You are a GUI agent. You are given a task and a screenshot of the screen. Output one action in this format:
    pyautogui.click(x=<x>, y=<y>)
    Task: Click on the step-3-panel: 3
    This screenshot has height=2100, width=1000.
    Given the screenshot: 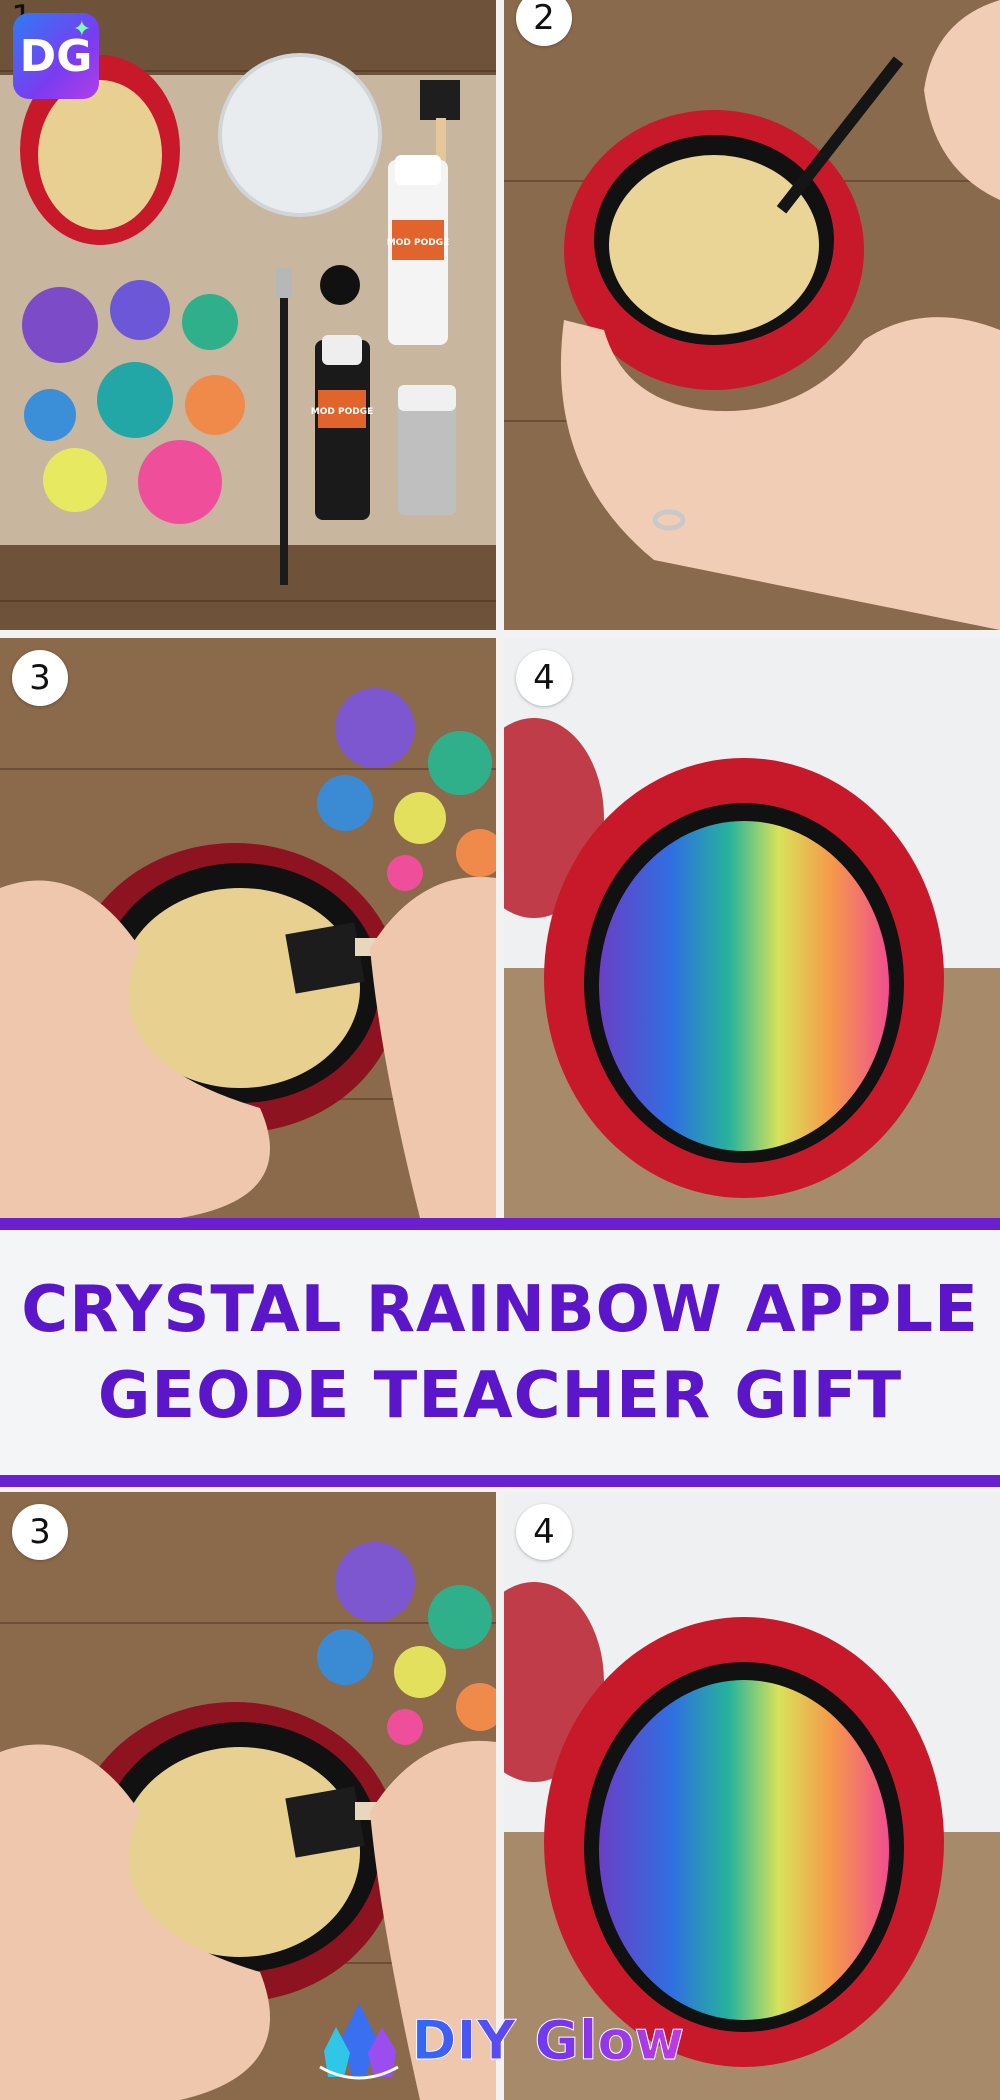 What is the action you would take?
    pyautogui.click(x=248, y=928)
    